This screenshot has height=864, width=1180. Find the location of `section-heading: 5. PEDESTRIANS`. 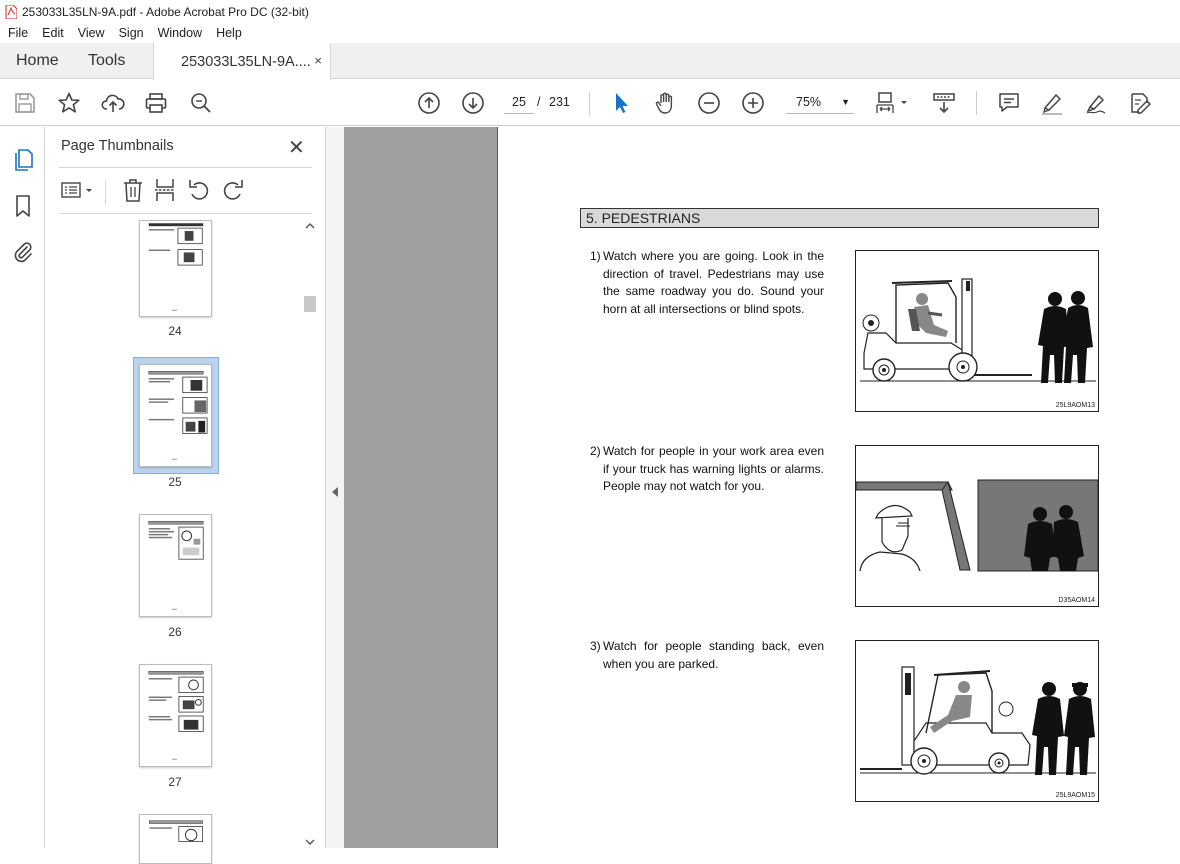

section-heading: 5. PEDESTRIANS is located at coordinates (839, 218).